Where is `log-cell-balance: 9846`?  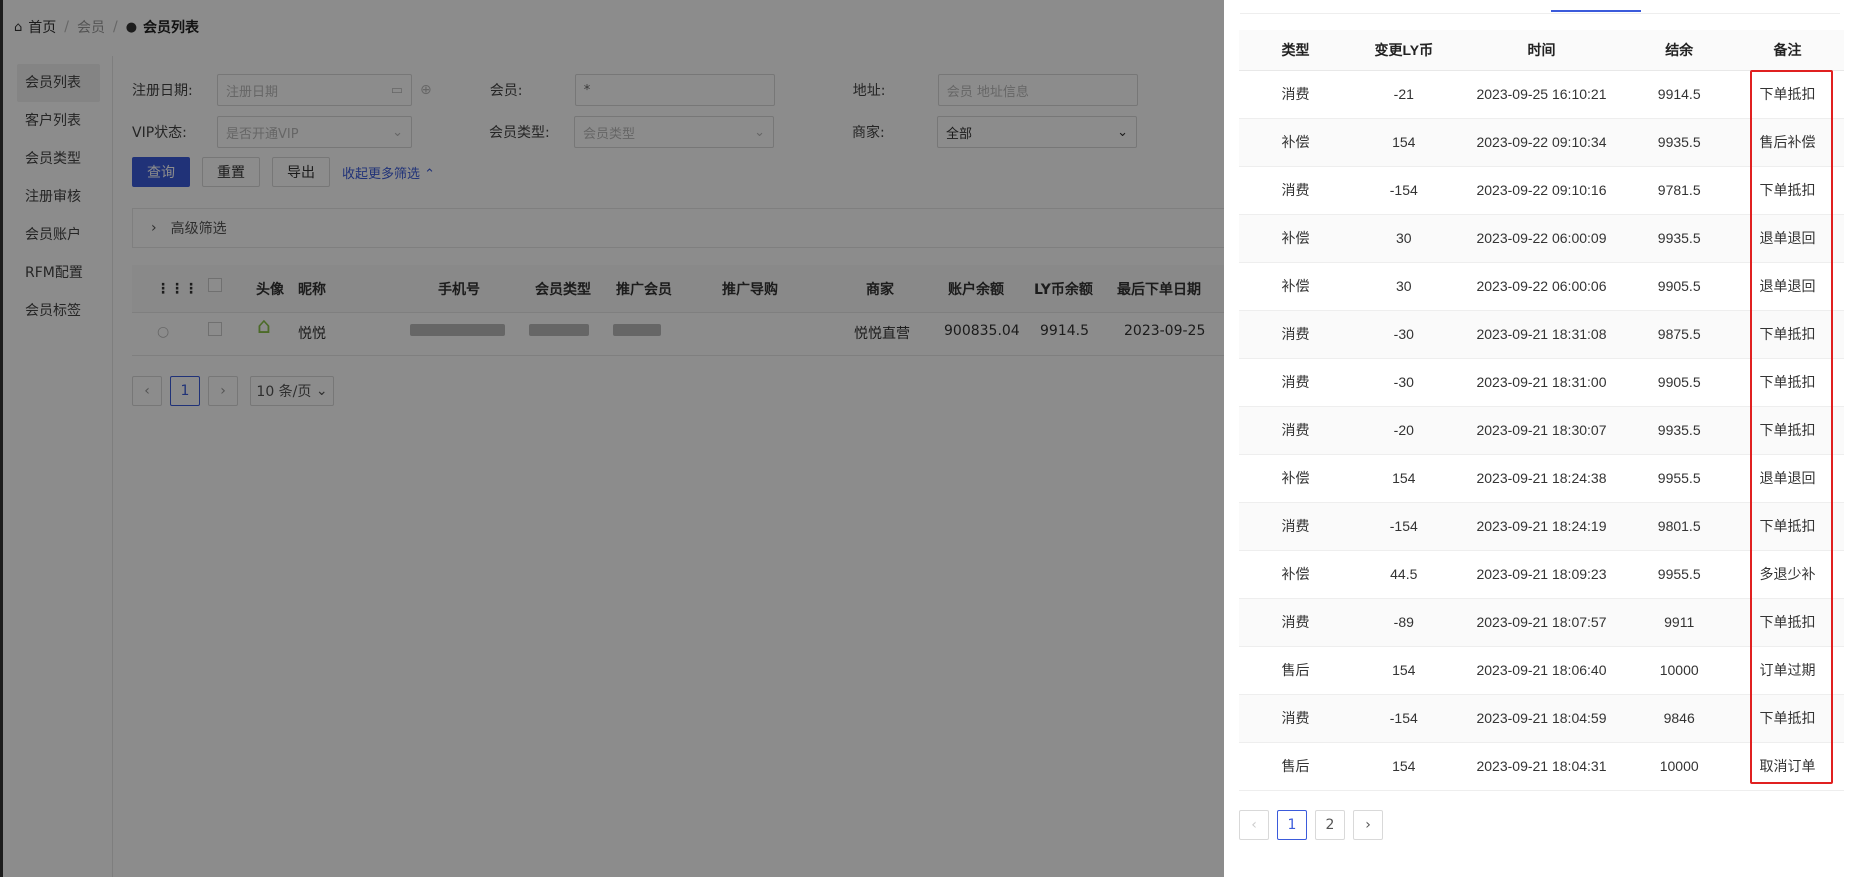
log-cell-balance: 9846 is located at coordinates (1679, 718).